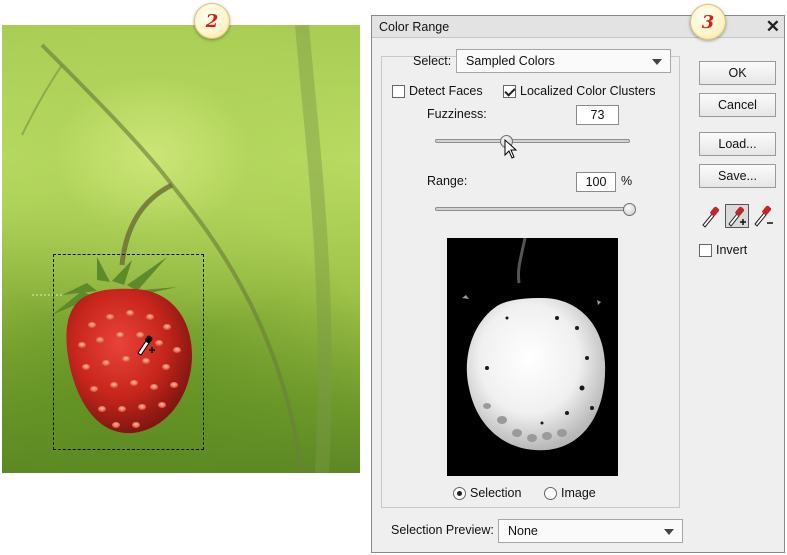 This screenshot has width=787, height=555. What do you see at coordinates (590, 531) in the screenshot?
I see `selection-preview-dropdown: None` at bounding box center [590, 531].